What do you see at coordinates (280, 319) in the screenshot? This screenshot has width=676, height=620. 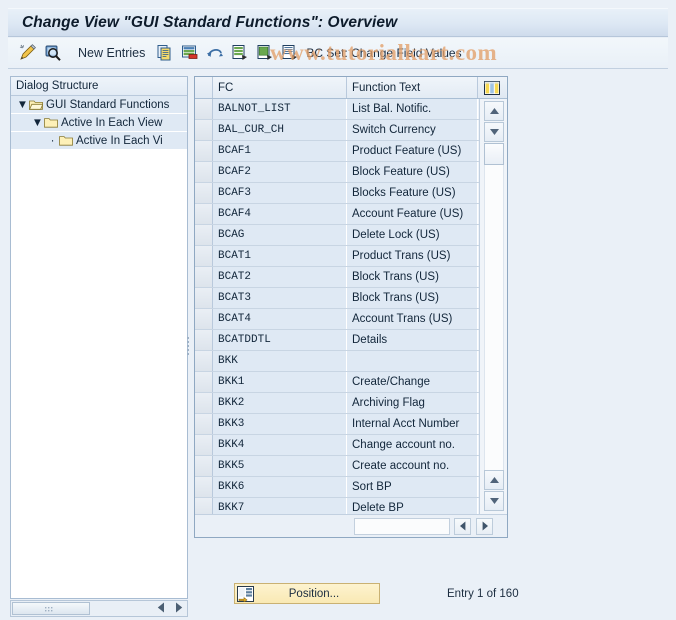 I see `cell-fc: BCAT4` at bounding box center [280, 319].